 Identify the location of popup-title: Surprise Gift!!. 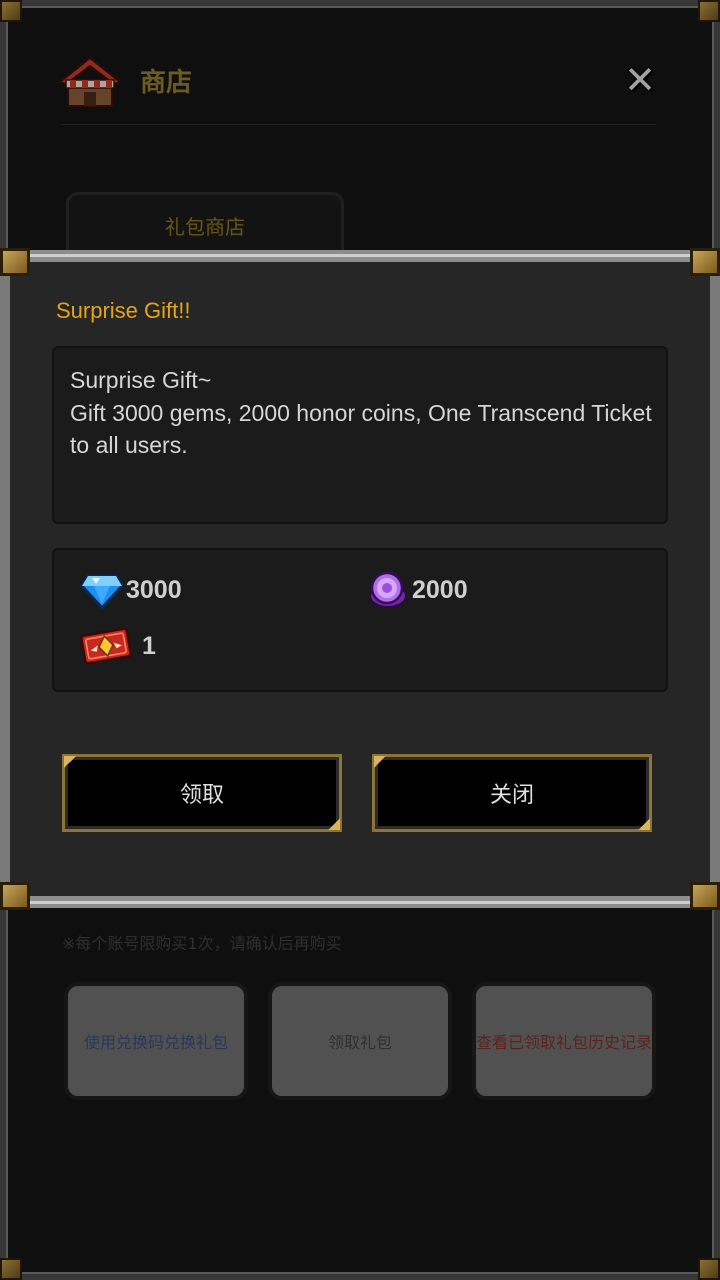
(123, 310).